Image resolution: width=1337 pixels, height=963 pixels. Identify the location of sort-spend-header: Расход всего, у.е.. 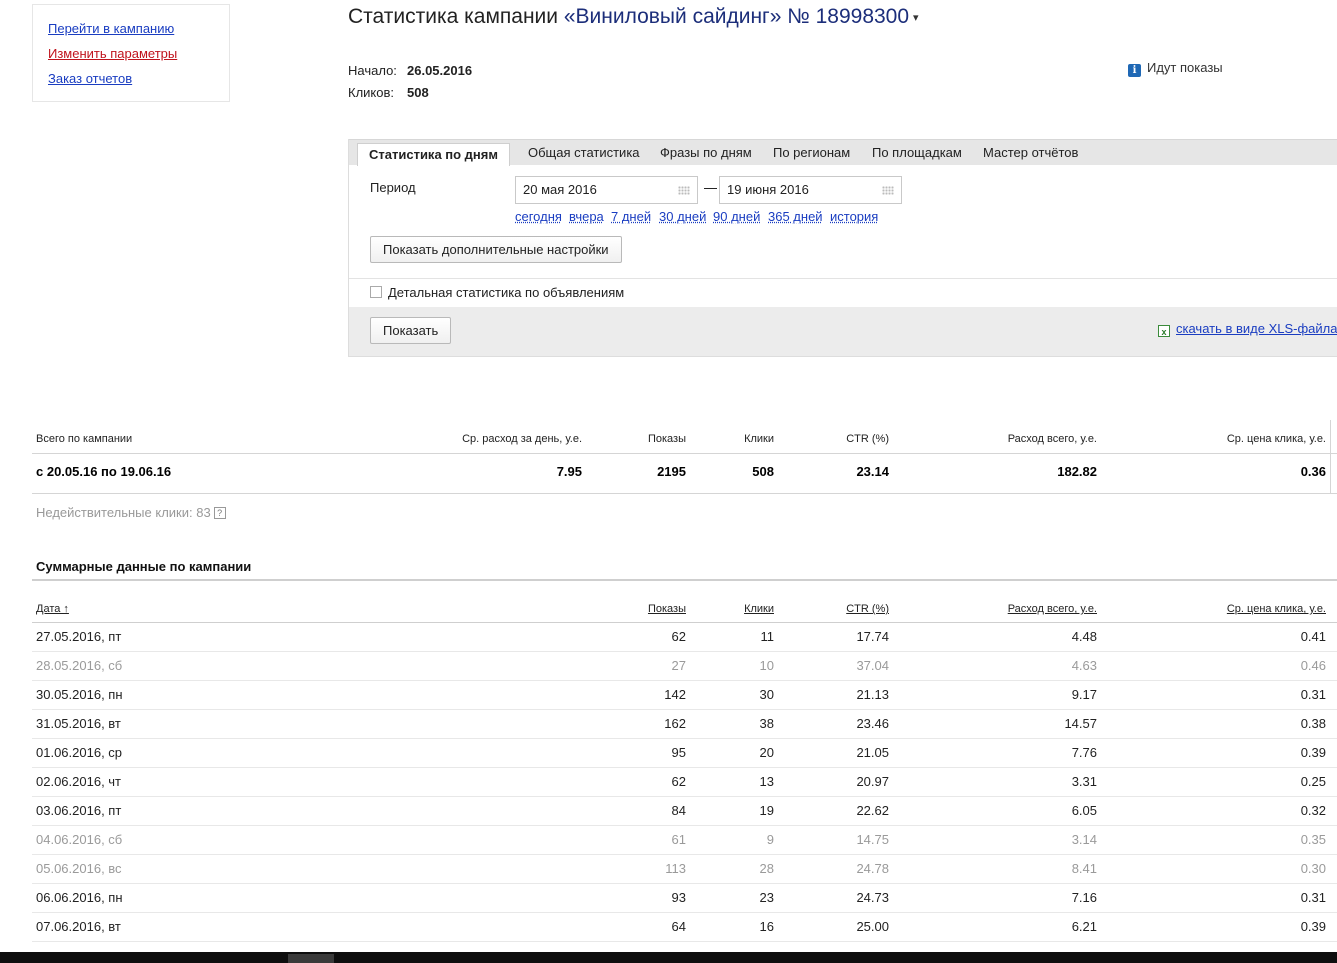
(1052, 609).